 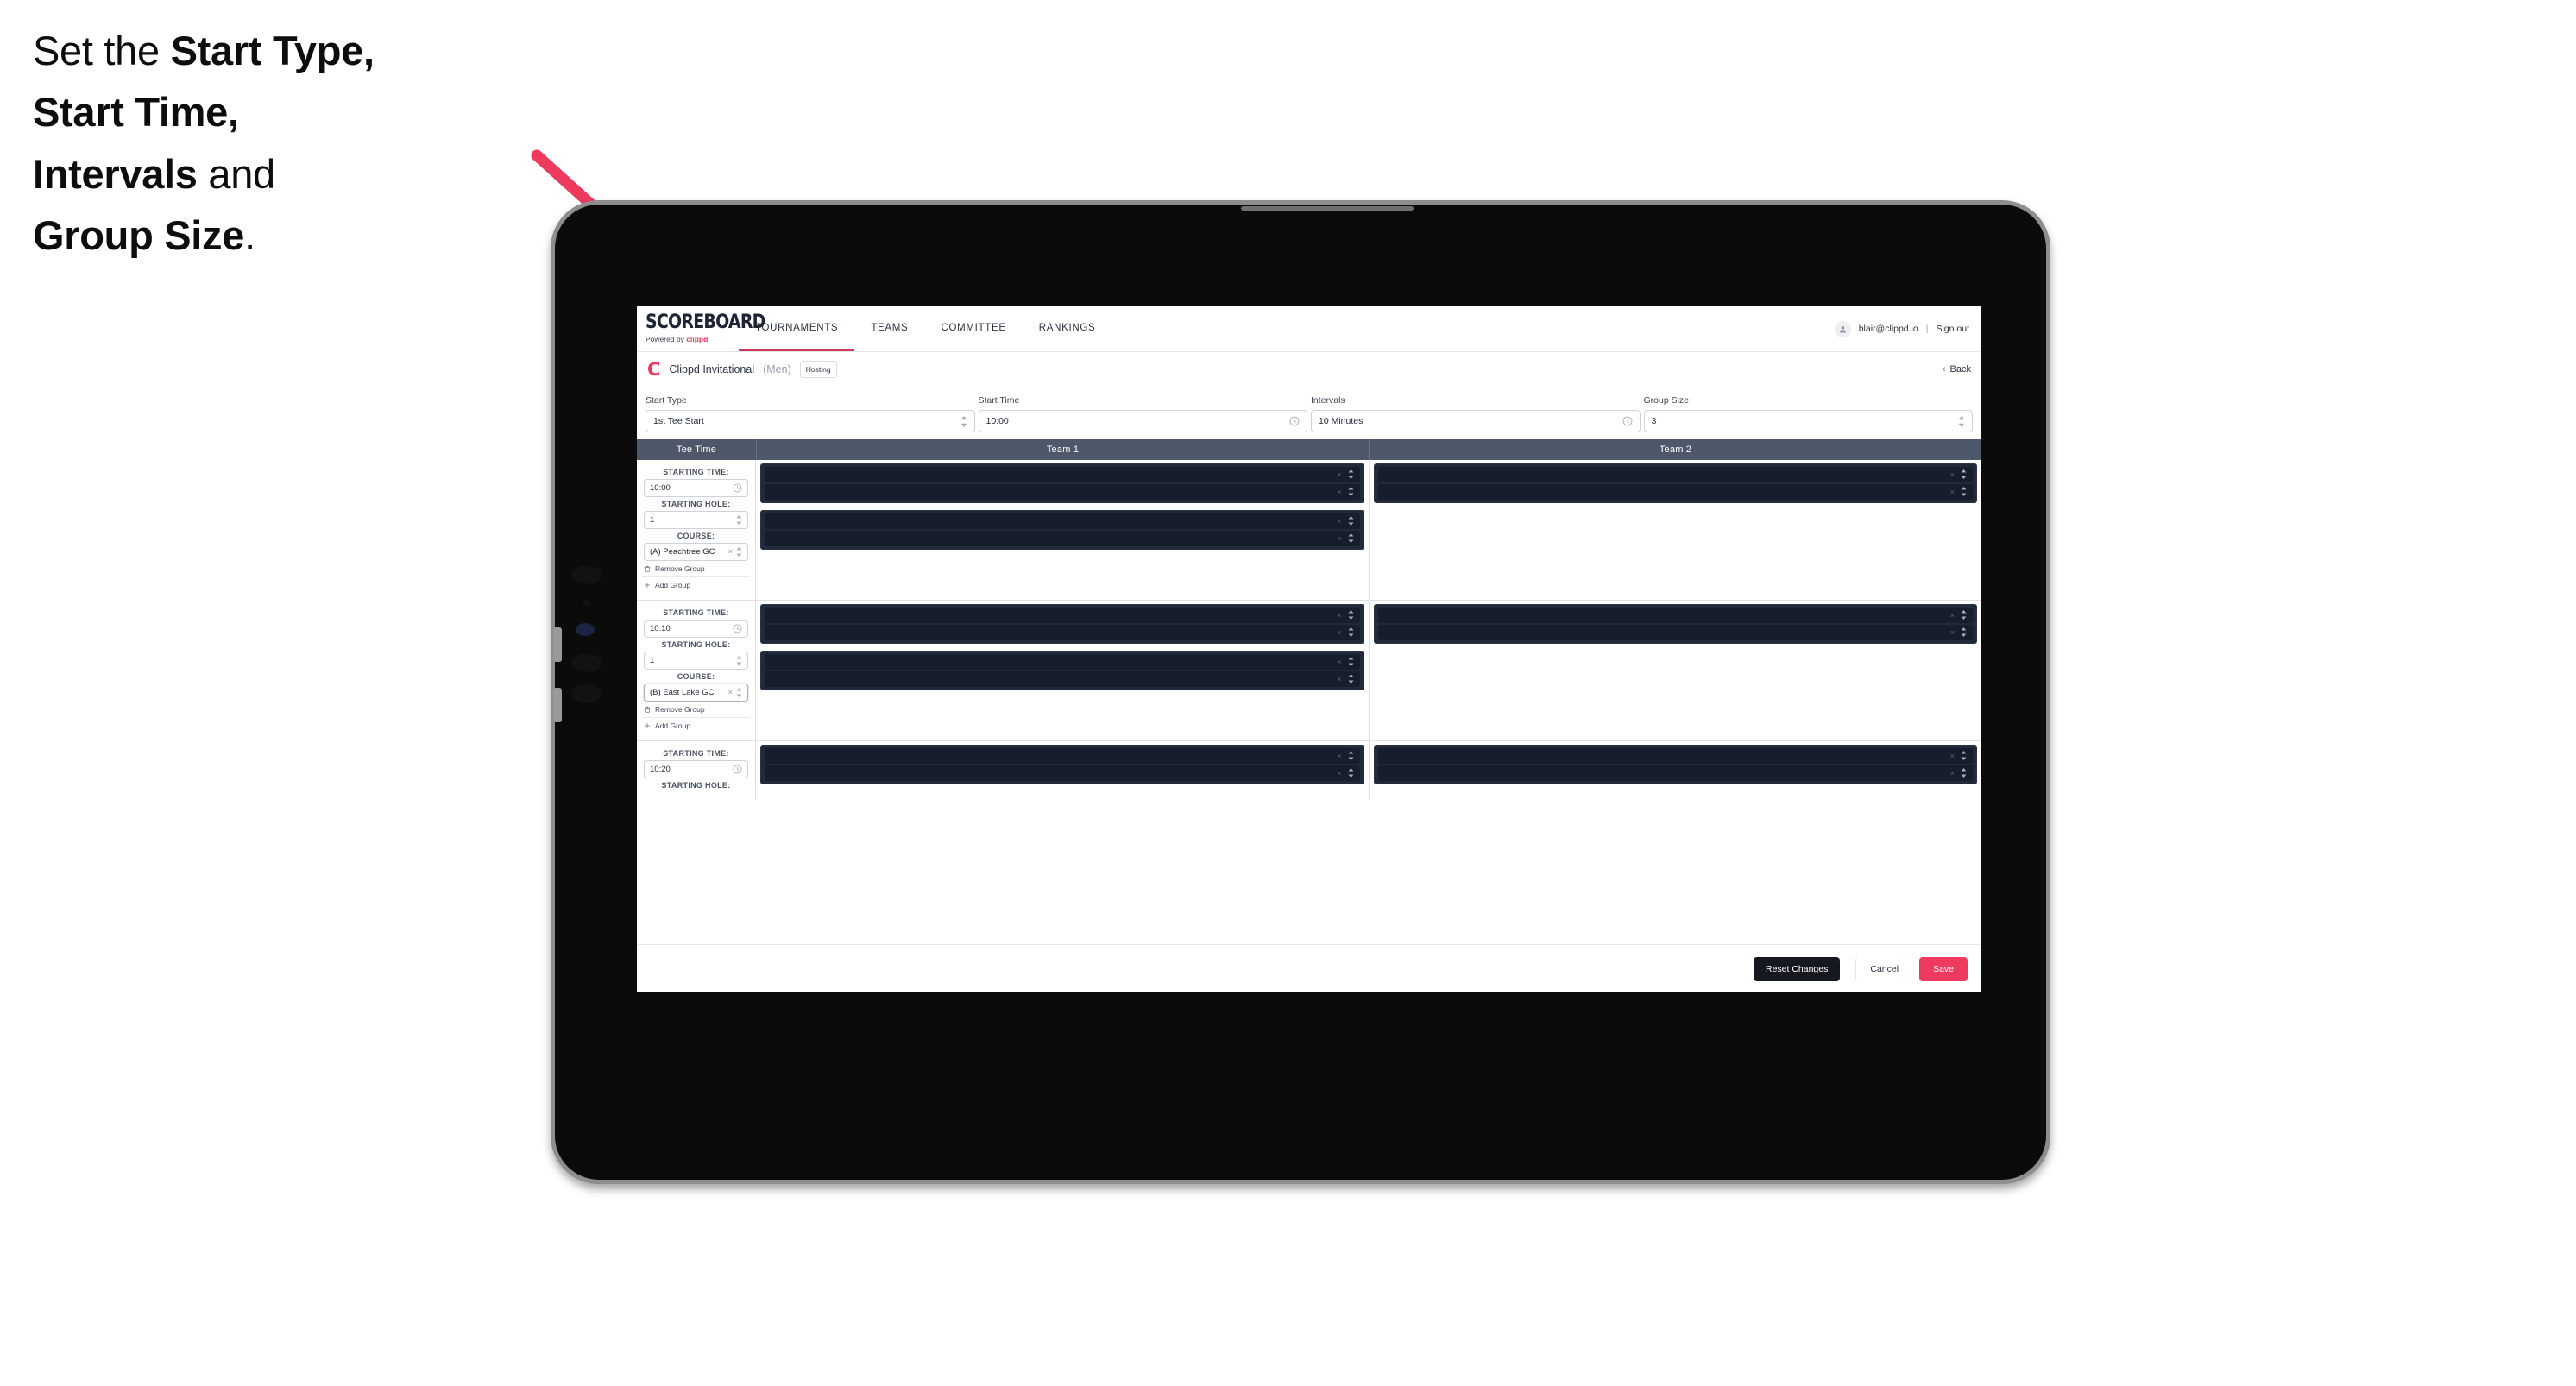 I want to click on logo-subtitle-brand: clippd, so click(x=697, y=339).